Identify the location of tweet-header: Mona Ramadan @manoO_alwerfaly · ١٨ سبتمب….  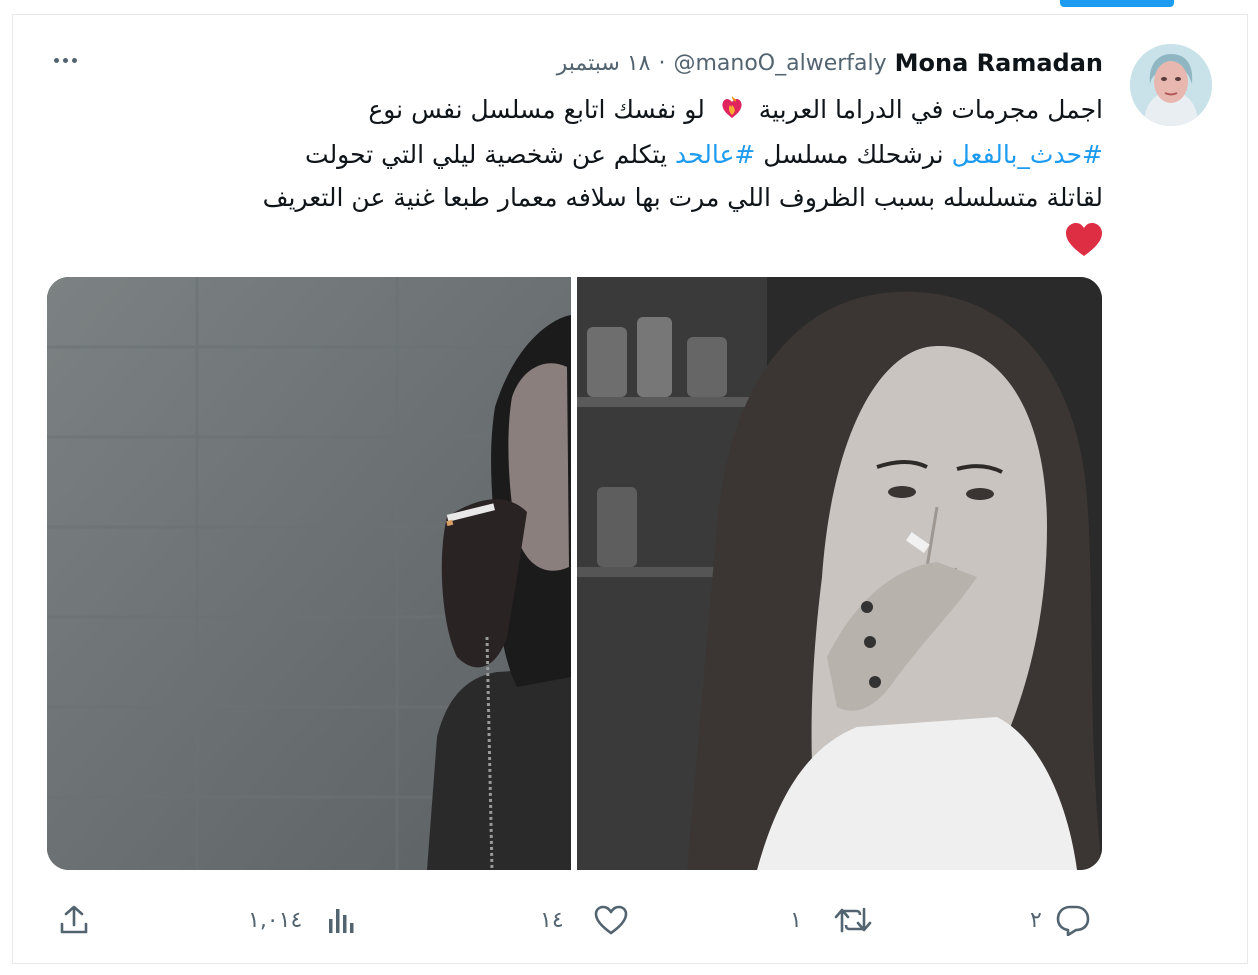
(830, 63).